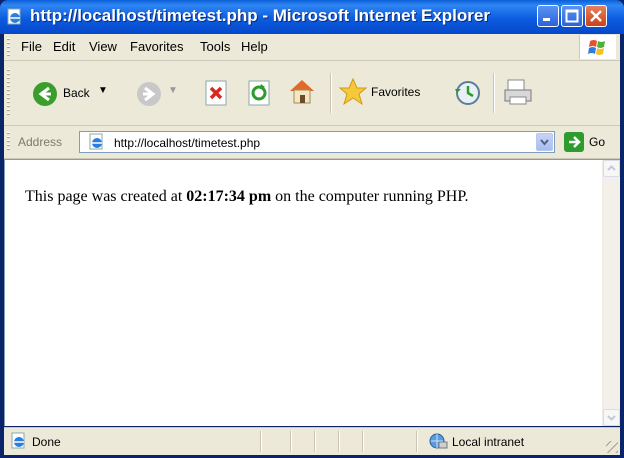 The image size is (624, 458). I want to click on page-text-after: on the computer running PHP., so click(370, 196).